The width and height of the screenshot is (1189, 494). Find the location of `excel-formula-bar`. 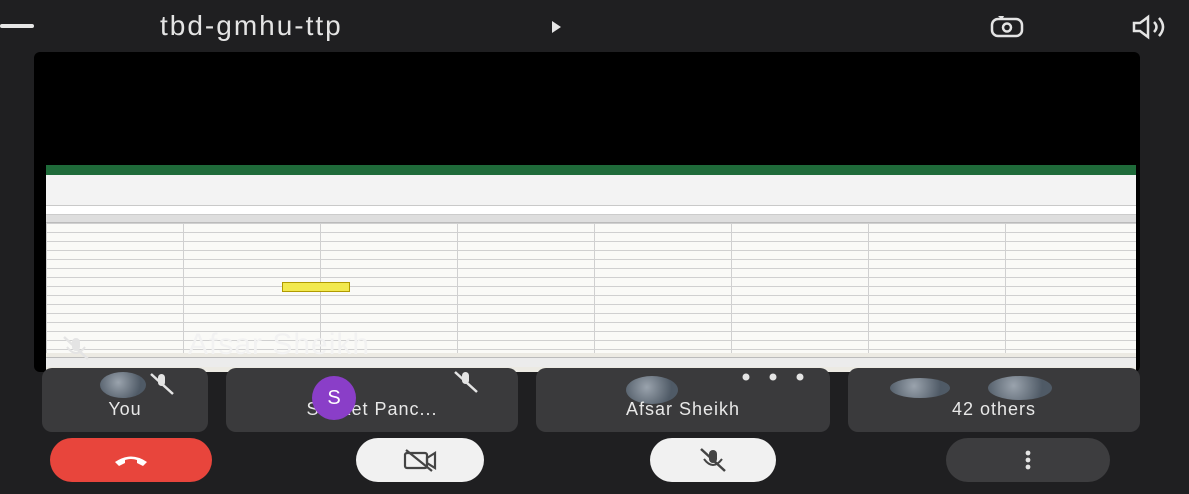

excel-formula-bar is located at coordinates (591, 210).